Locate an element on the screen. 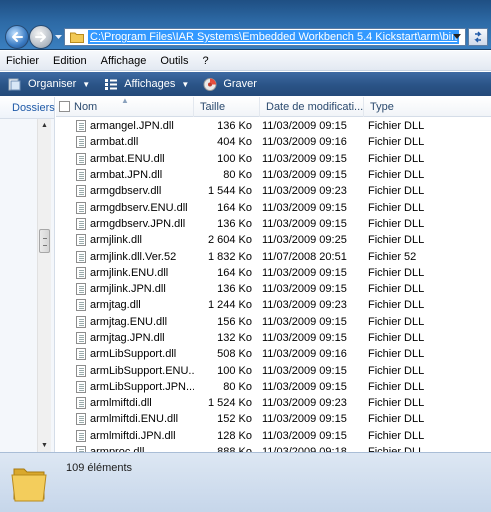  file-name: armbat.dll is located at coordinates (114, 142).